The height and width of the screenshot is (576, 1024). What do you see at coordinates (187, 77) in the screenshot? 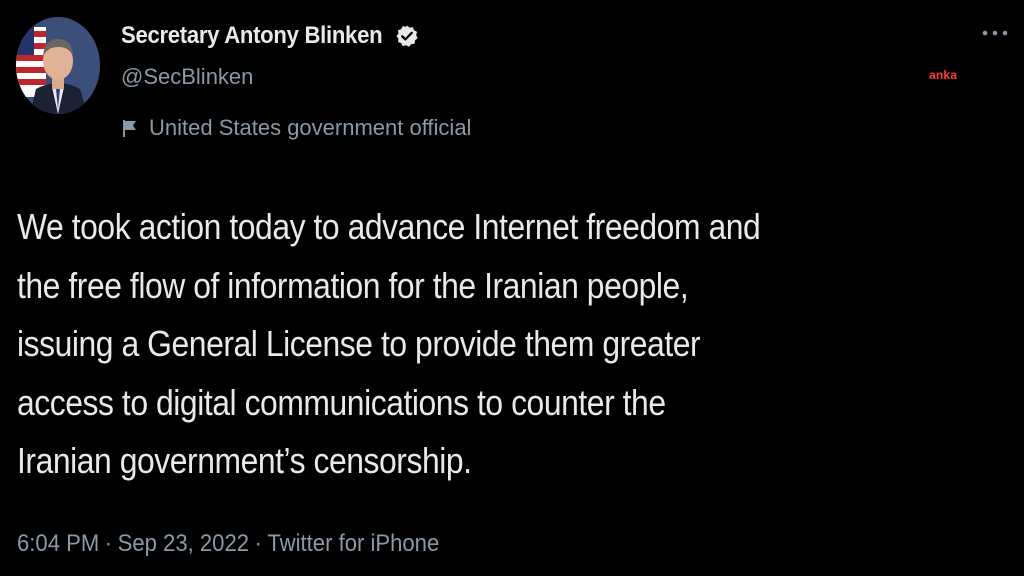
I see `handle: @SecBlinken` at bounding box center [187, 77].